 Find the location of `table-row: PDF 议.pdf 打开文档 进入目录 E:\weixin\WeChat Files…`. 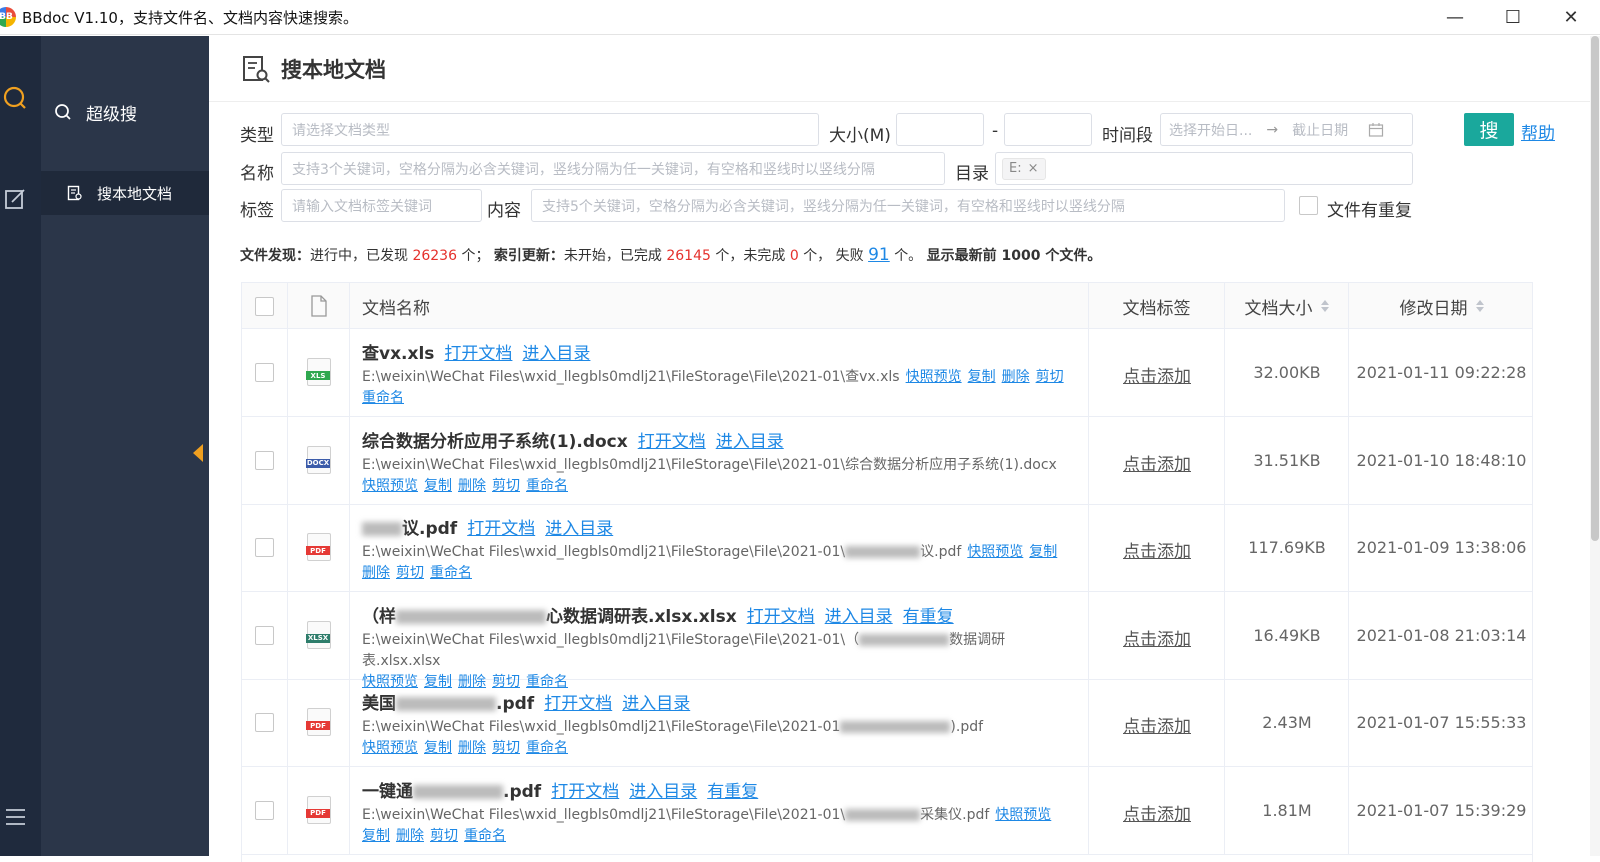

table-row: PDF 议.pdf 打开文档 进入目录 E:\weixin\WeChat Files… is located at coordinates (887, 548).